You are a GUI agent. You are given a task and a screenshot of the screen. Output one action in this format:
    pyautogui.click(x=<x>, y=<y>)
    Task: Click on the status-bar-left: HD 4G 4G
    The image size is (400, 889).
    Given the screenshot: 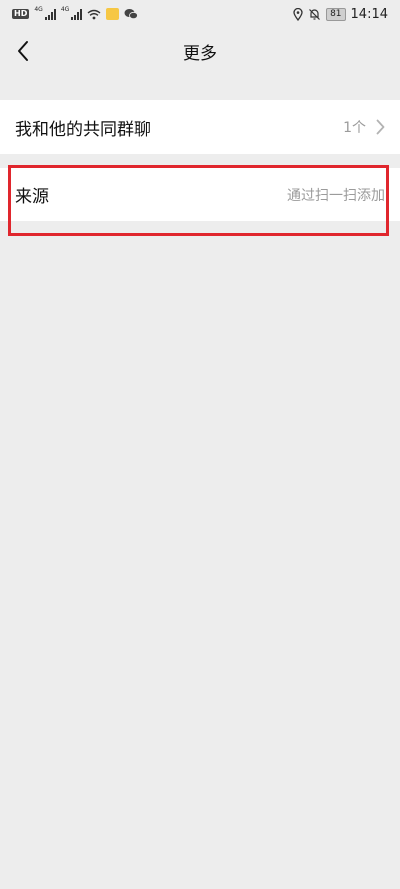 What is the action you would take?
    pyautogui.click(x=75, y=12)
    